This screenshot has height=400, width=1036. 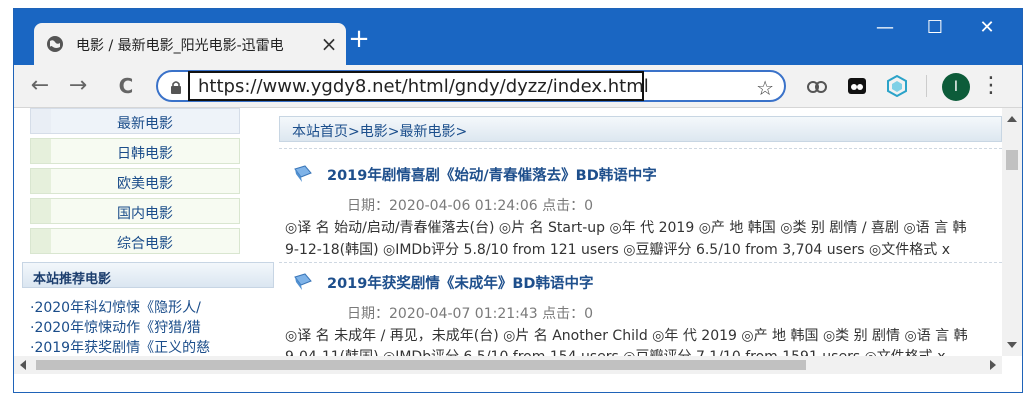 I want to click on toolbar-divider, so click(x=926, y=86).